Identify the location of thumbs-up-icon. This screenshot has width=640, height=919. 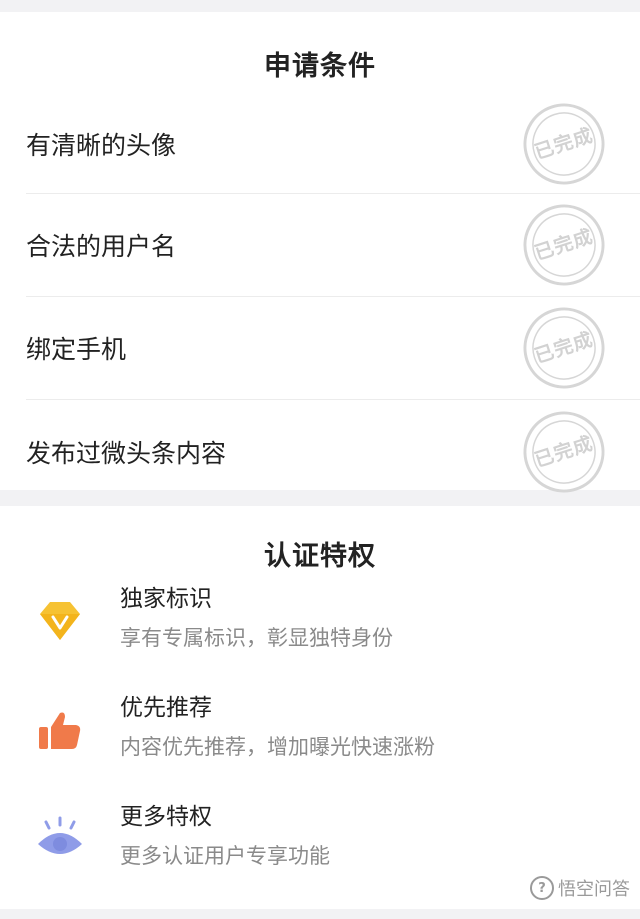
(60, 731).